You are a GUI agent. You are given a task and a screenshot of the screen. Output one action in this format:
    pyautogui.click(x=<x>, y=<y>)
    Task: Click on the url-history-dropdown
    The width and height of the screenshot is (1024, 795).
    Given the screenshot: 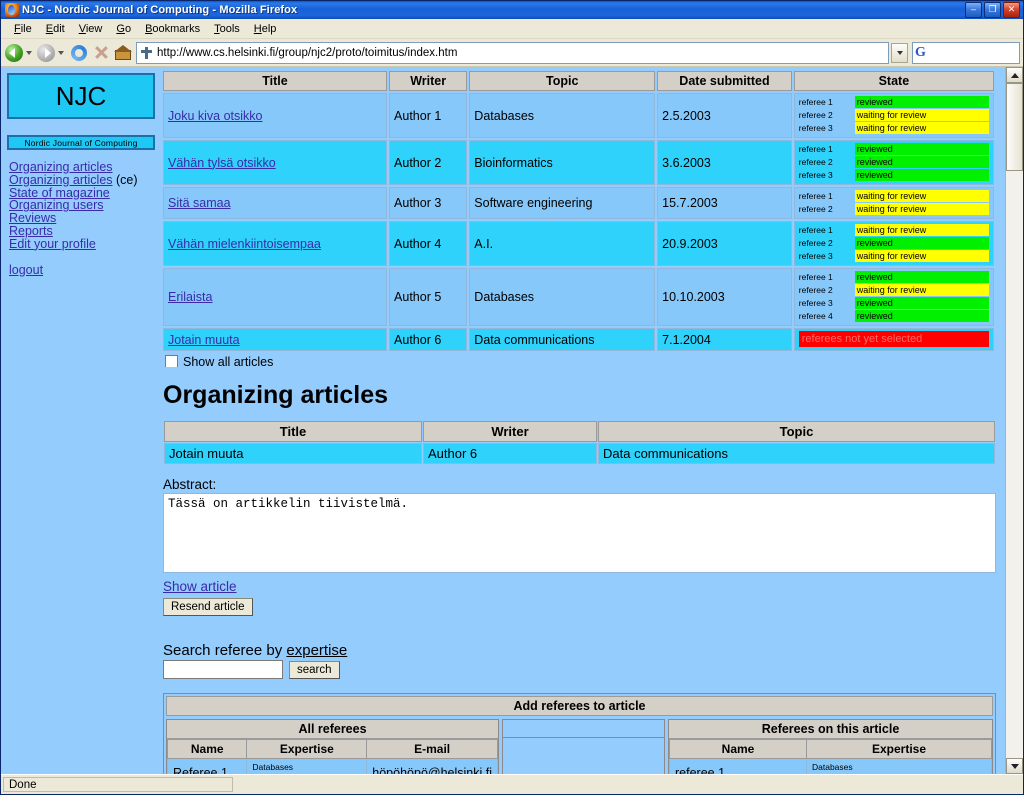 What is the action you would take?
    pyautogui.click(x=899, y=52)
    